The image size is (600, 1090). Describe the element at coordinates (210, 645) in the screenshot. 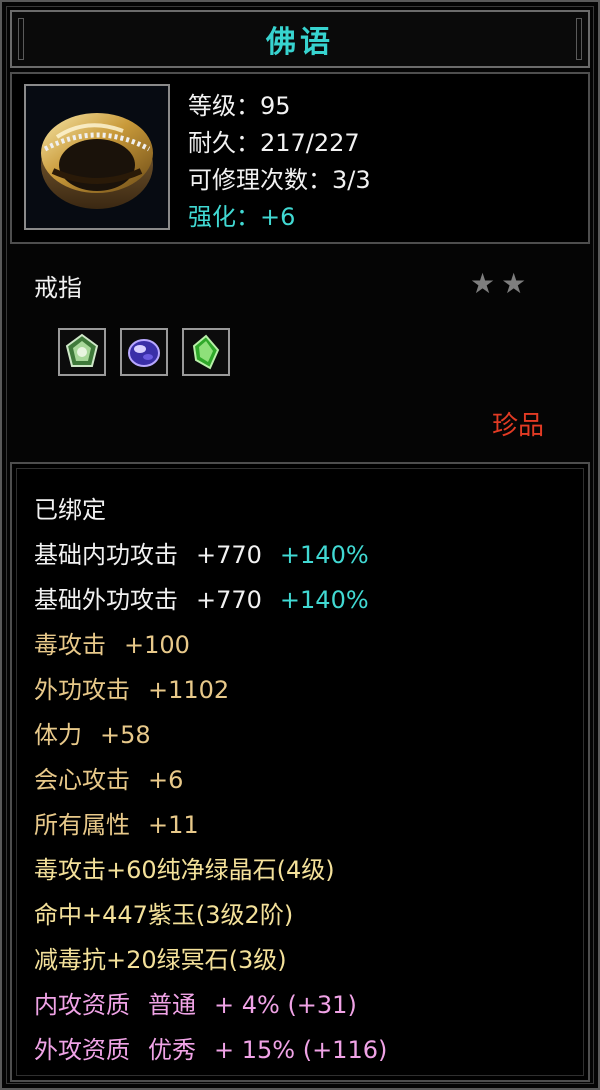

I see `bonus-attribute: 毒攻击 +100` at that location.